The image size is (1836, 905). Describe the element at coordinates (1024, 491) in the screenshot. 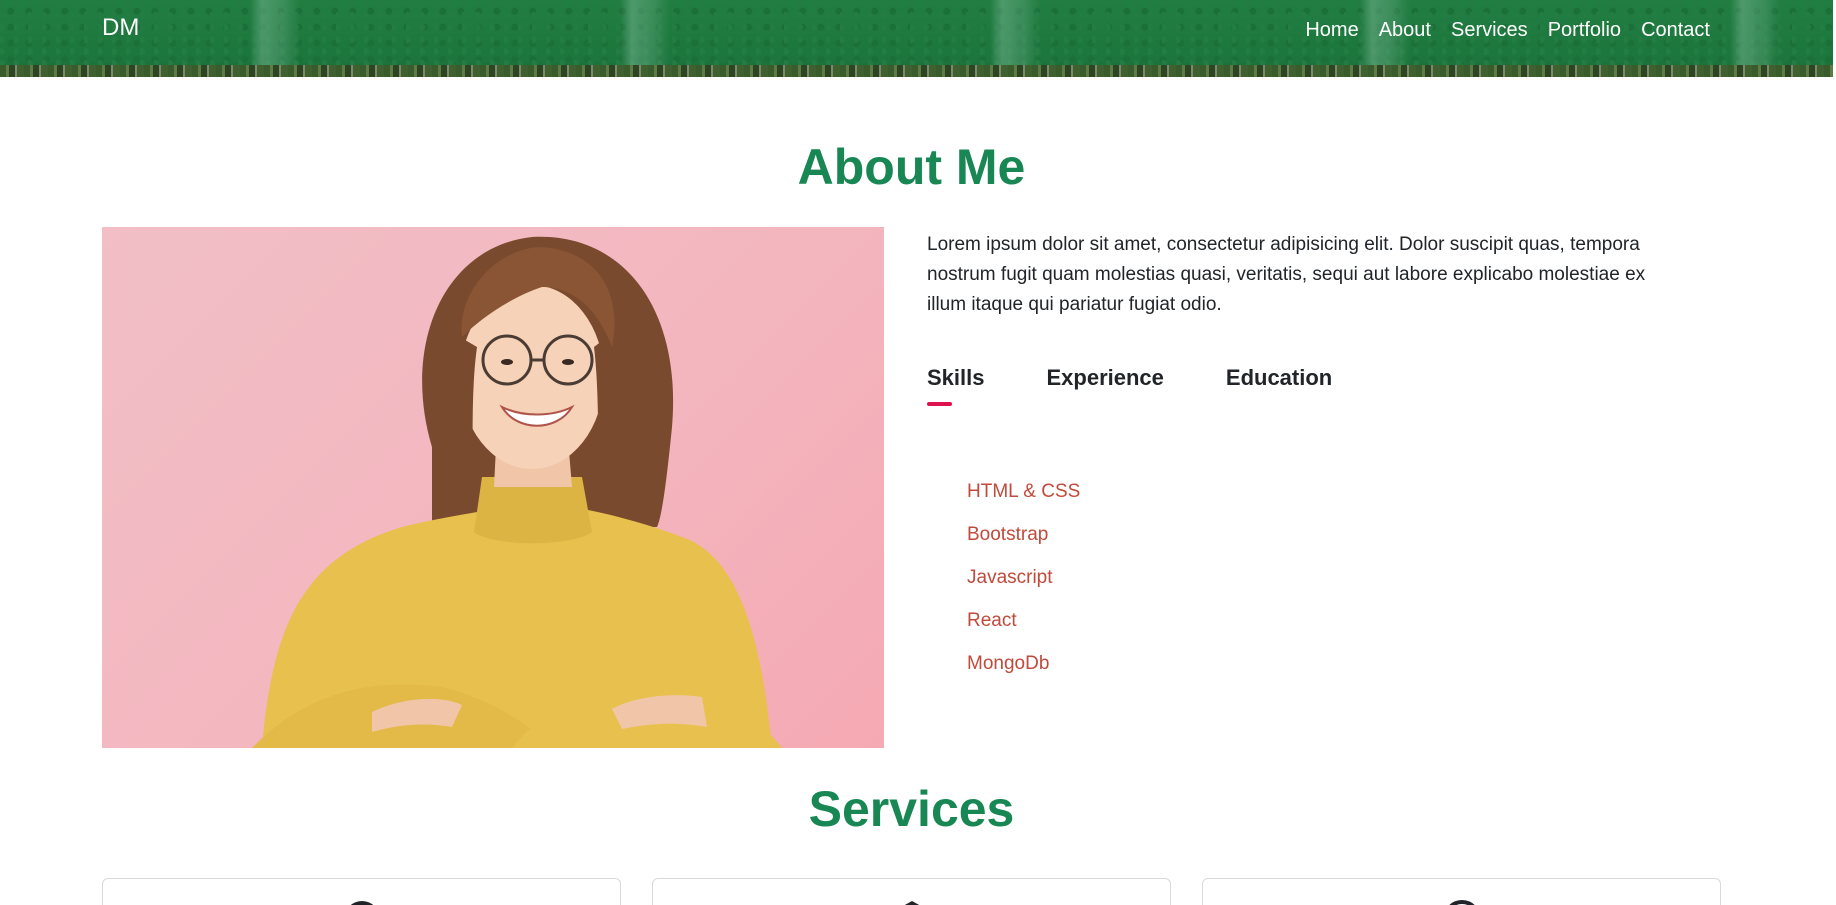

I see `list-item: HTML & CSS` at that location.